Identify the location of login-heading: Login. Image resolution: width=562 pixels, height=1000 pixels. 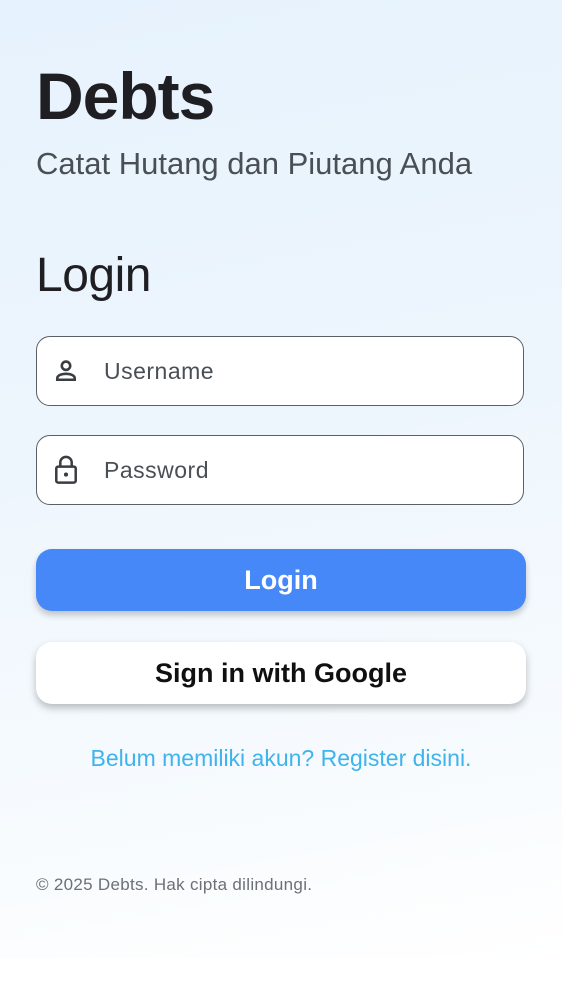
(93, 275).